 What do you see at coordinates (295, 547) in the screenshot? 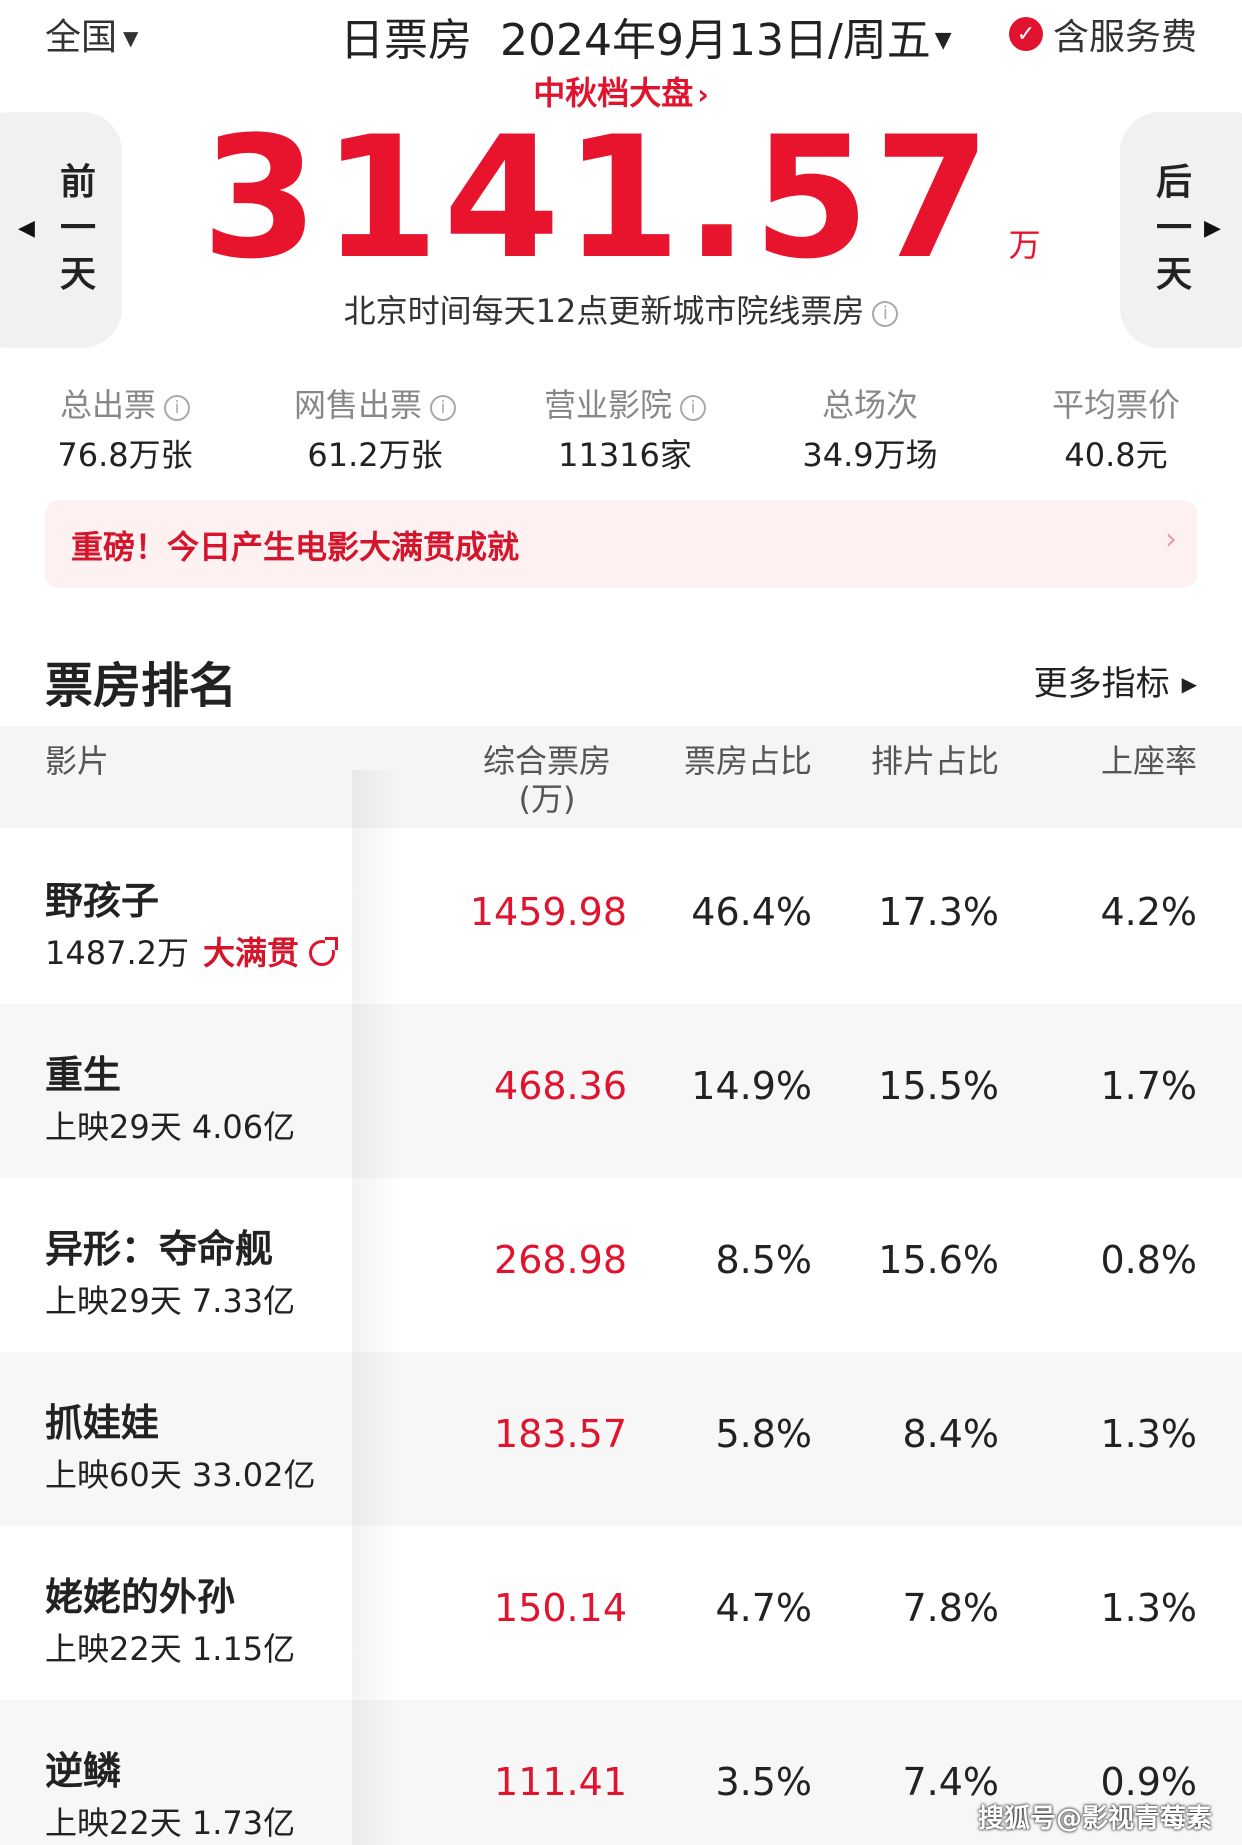
I see `banner-text: 重磅！今日产生电影大满贯成就` at bounding box center [295, 547].